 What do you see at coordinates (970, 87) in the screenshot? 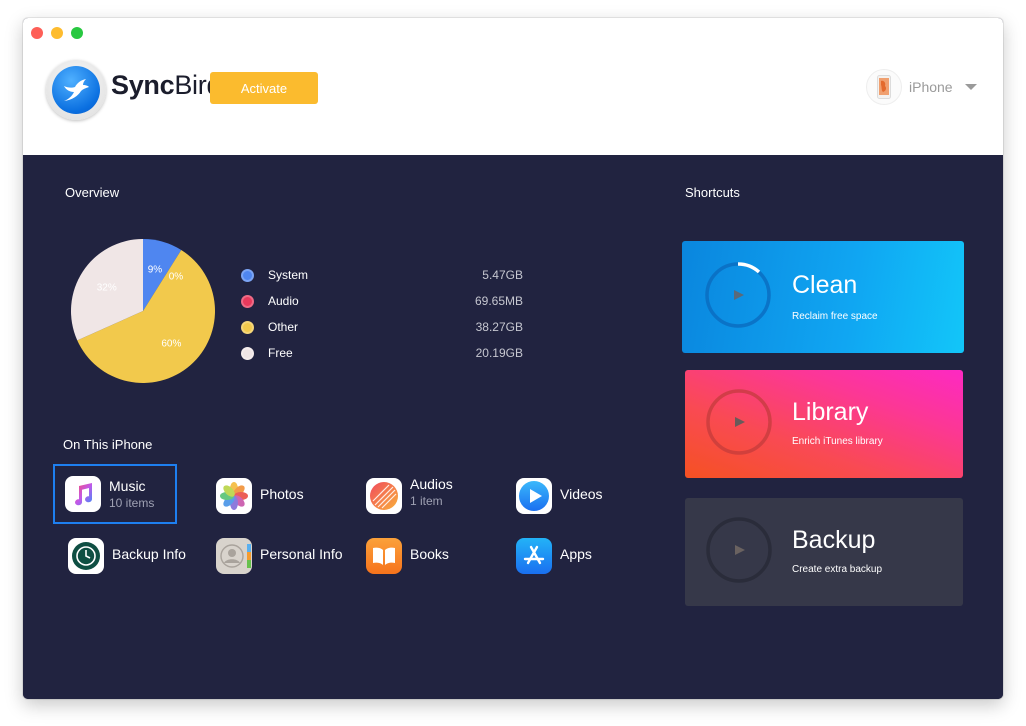
I see `chevron-down-icon` at bounding box center [970, 87].